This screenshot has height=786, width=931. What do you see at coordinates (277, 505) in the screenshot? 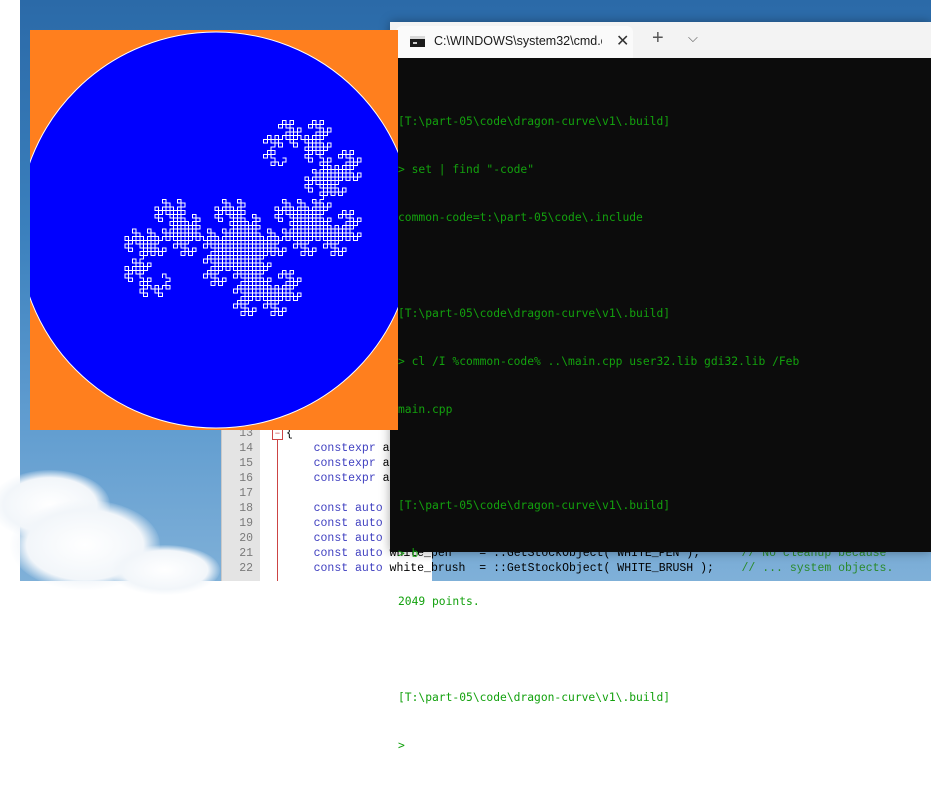
I see `fold-guide-line` at bounding box center [277, 505].